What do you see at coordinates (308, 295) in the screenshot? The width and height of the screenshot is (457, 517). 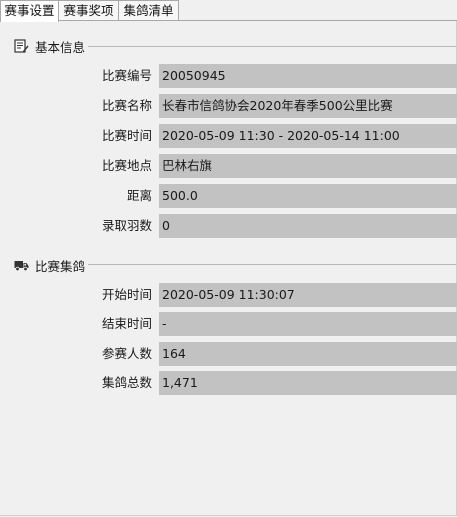 I see `field-start-time-value: 2020-05-09 11:30:07` at bounding box center [308, 295].